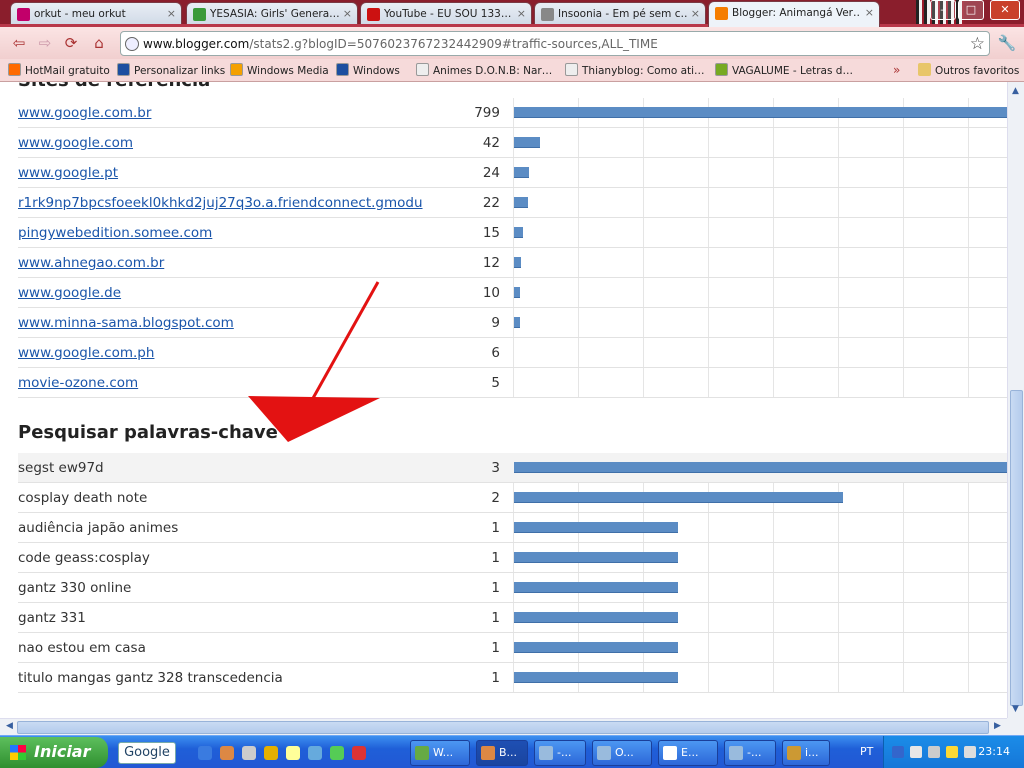 This screenshot has width=1024, height=768. I want to click on bookmark-item: HotMail gratuito, so click(59, 70).